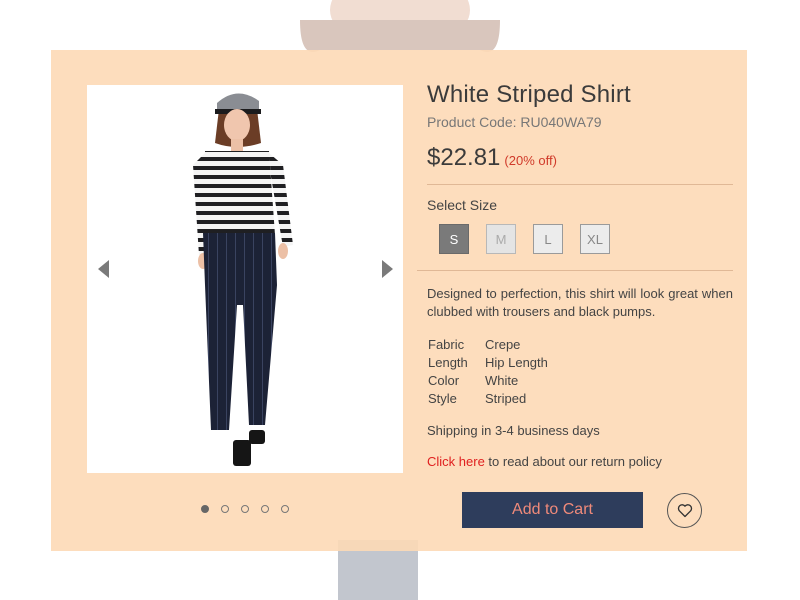 The width and height of the screenshot is (800, 600). Describe the element at coordinates (103, 269) in the screenshot. I see `gallery-prev-arrow` at that location.